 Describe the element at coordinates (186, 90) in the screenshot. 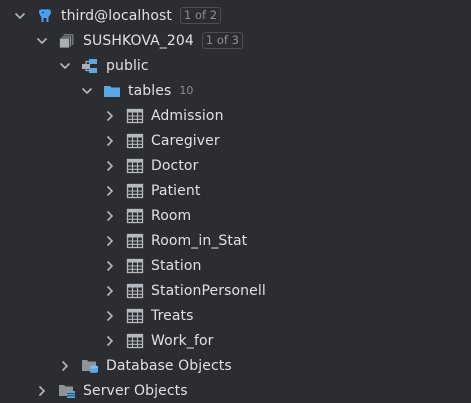

I see `tables-count: 10` at that location.